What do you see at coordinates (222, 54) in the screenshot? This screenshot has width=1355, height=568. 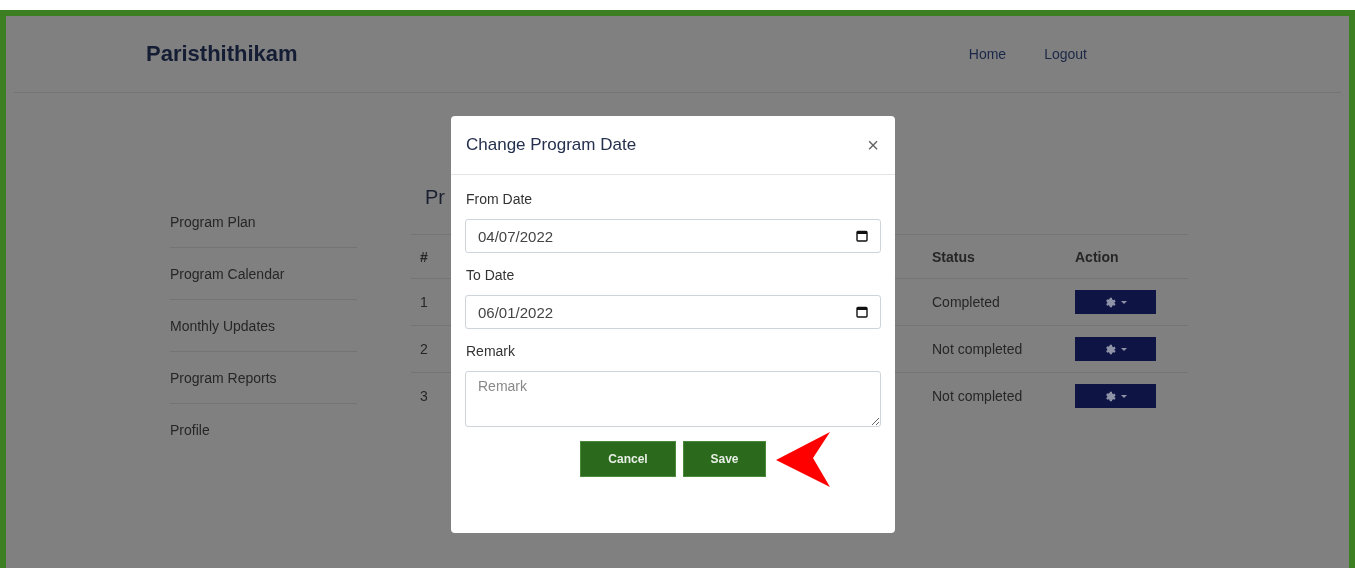 I see `brand-title: Paristhithikam` at bounding box center [222, 54].